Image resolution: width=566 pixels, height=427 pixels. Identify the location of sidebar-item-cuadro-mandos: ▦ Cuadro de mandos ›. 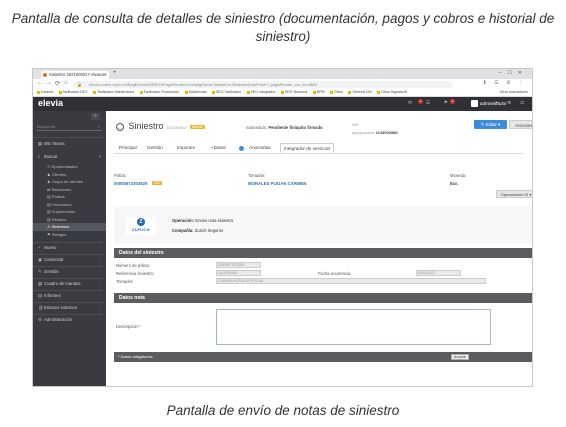
(69, 284).